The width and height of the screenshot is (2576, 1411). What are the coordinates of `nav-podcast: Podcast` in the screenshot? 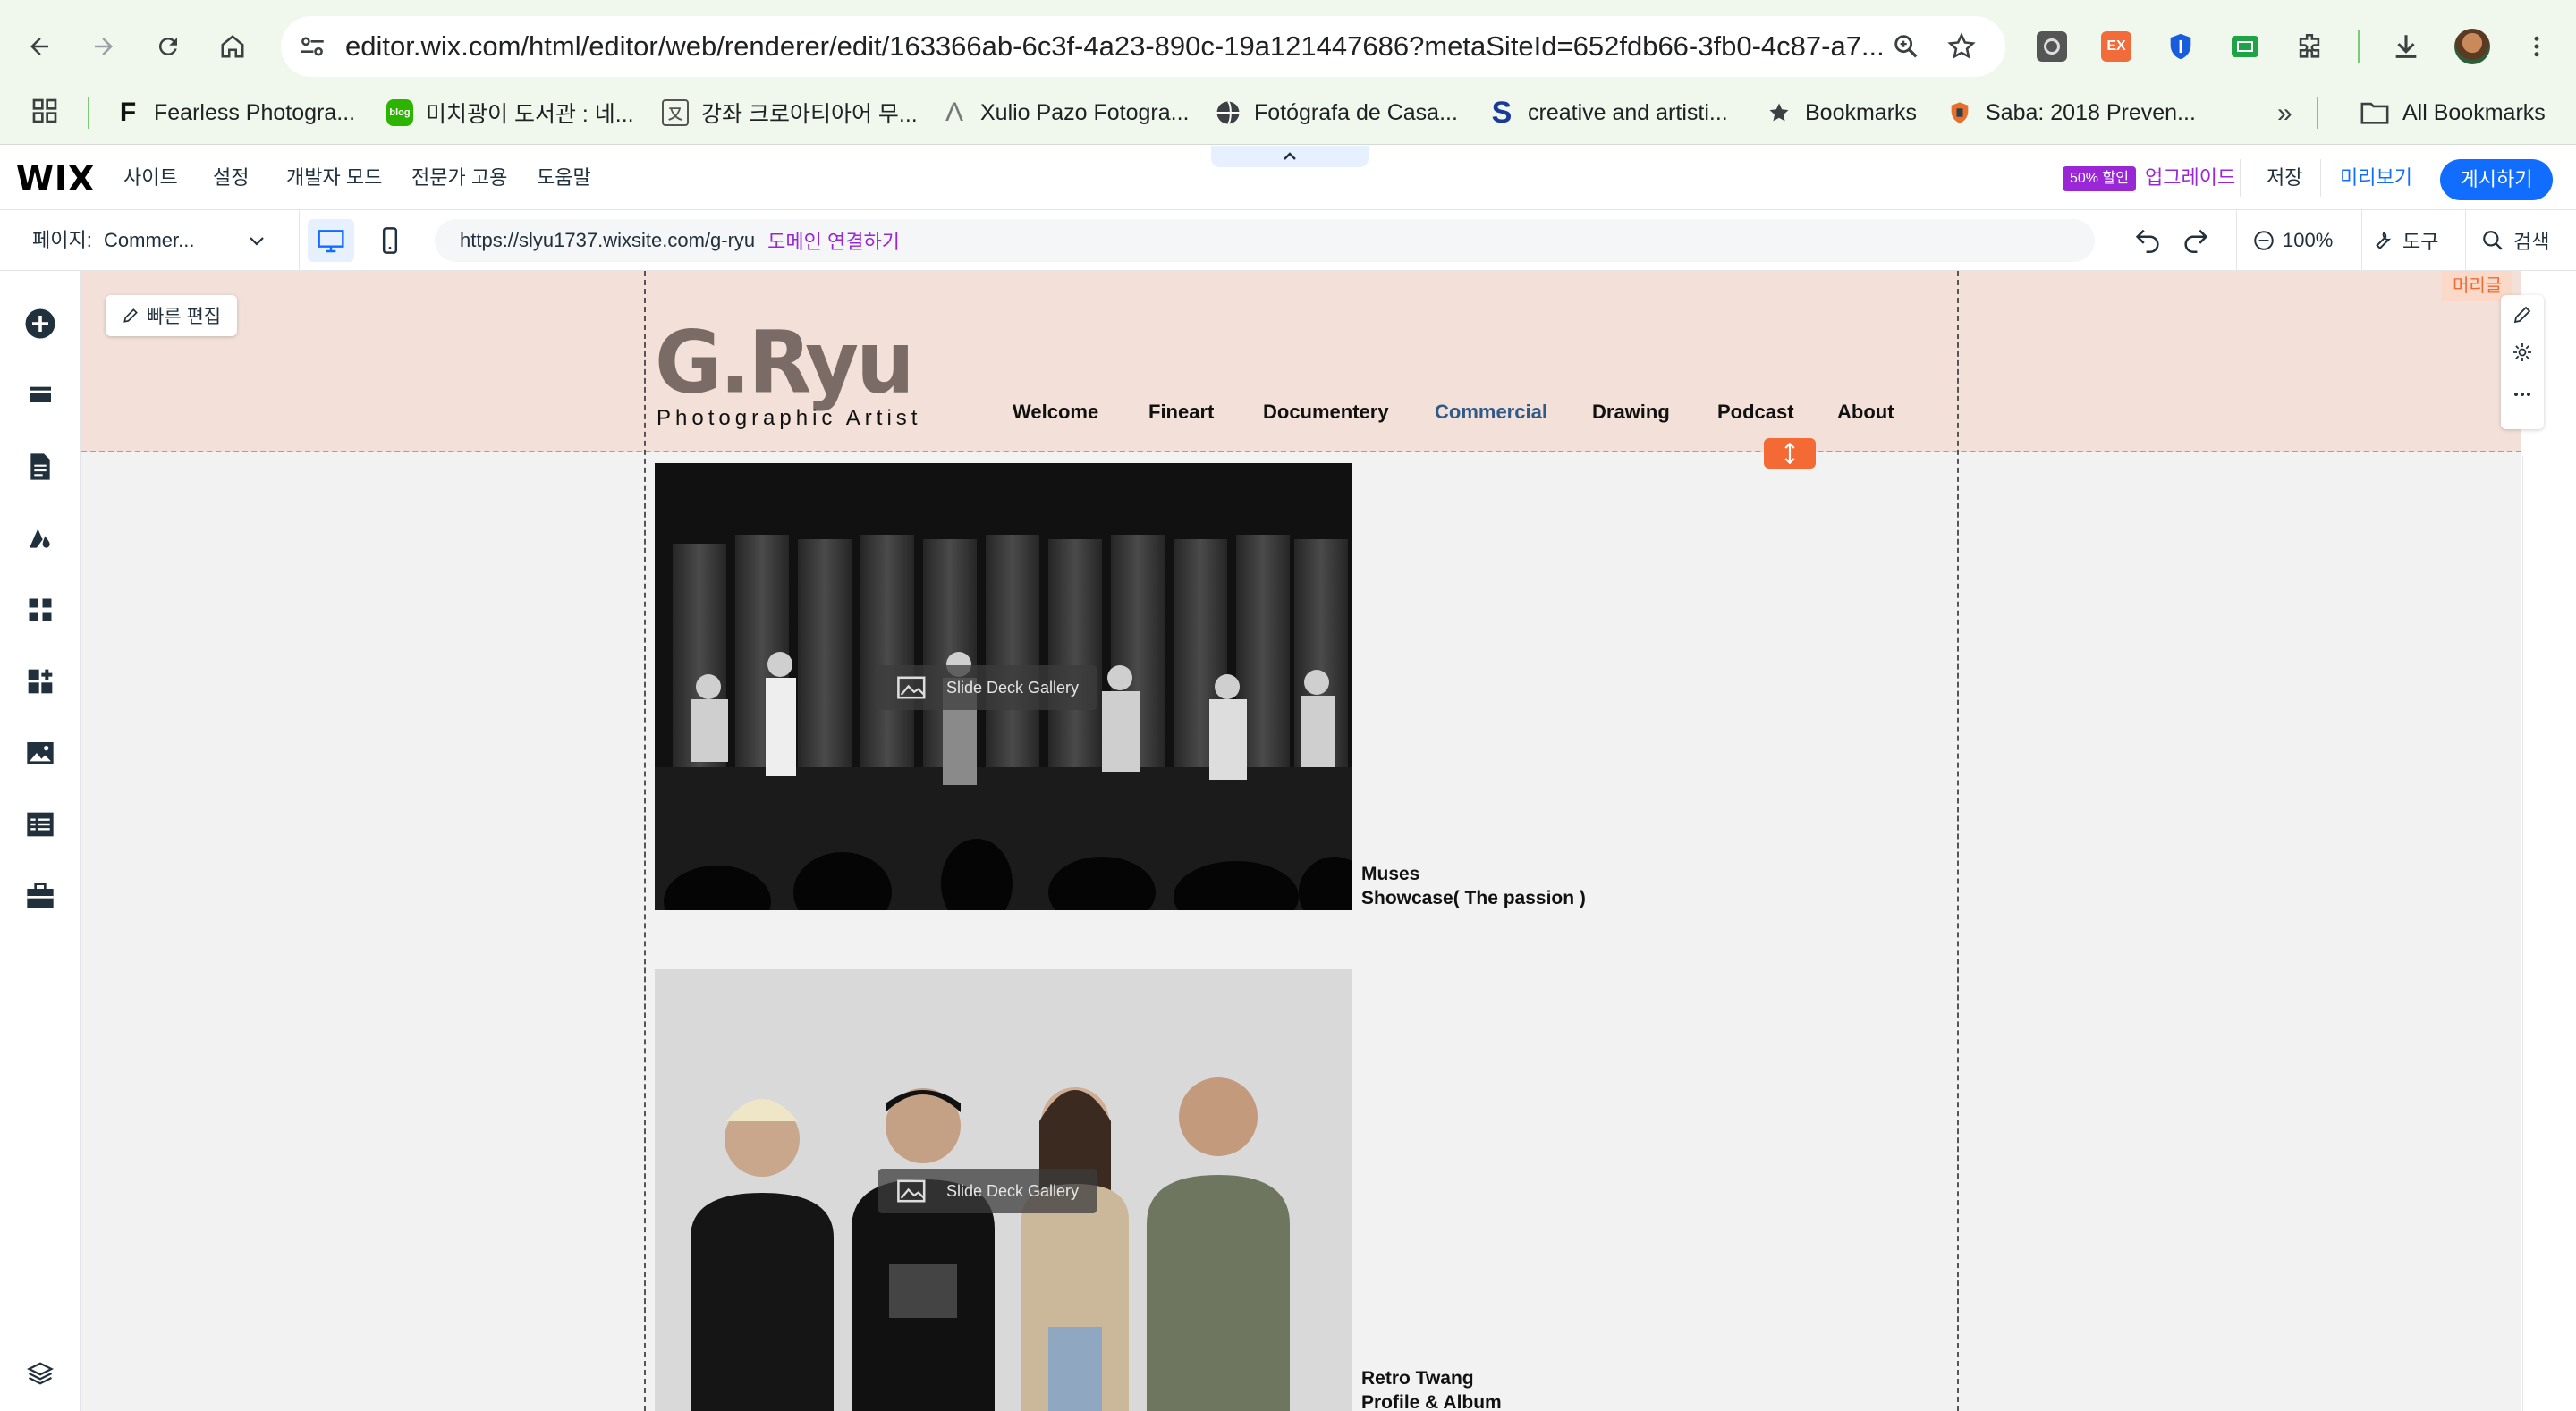 It's located at (1755, 412).